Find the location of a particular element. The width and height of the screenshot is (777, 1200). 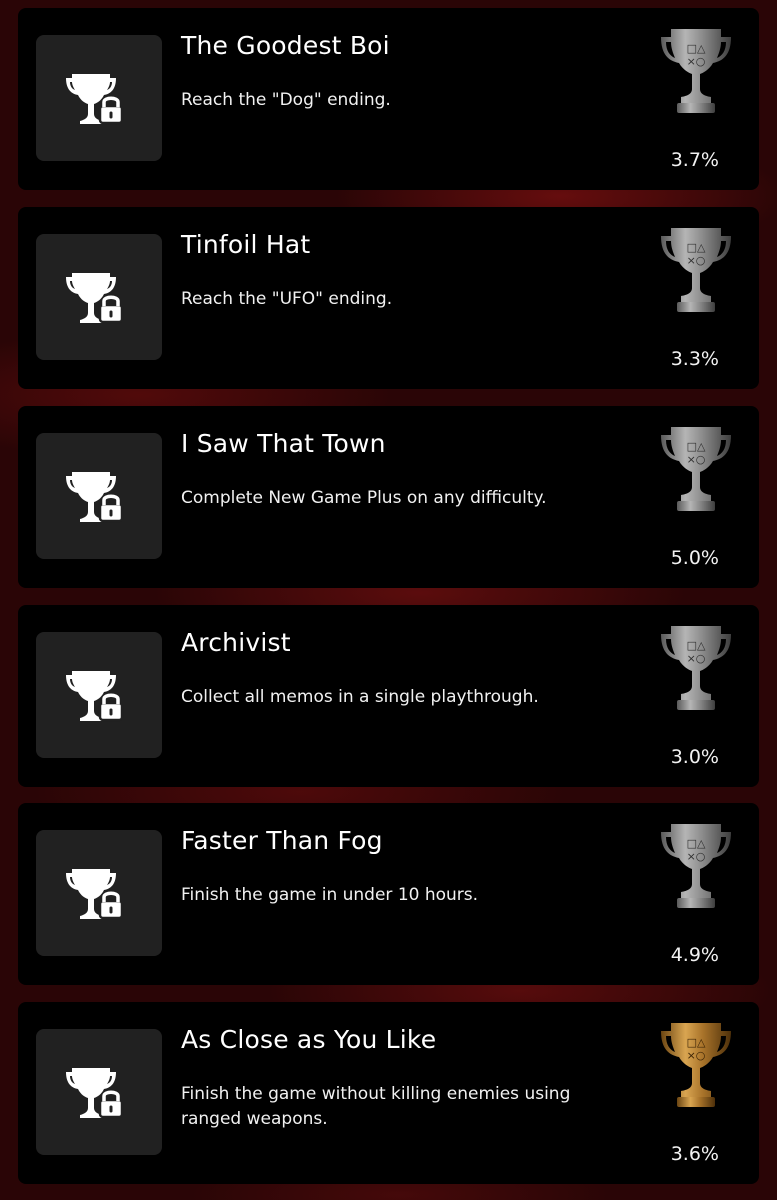

trophy-title: The Goodest Boi is located at coordinates (285, 45).